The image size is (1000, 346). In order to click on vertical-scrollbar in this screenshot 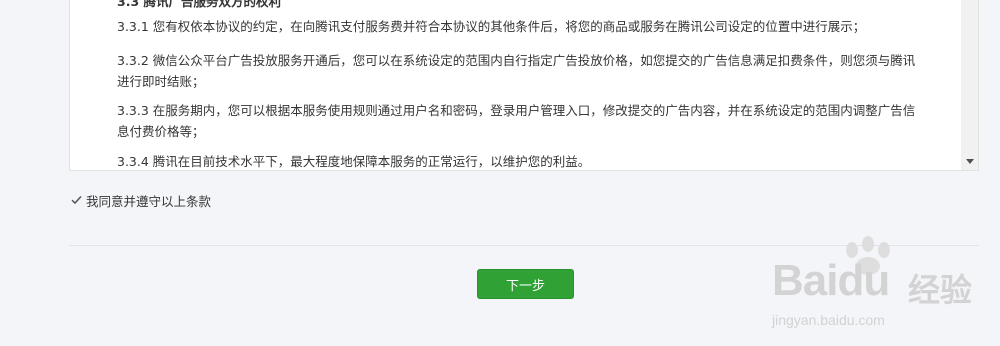, I will do `click(969, 85)`.